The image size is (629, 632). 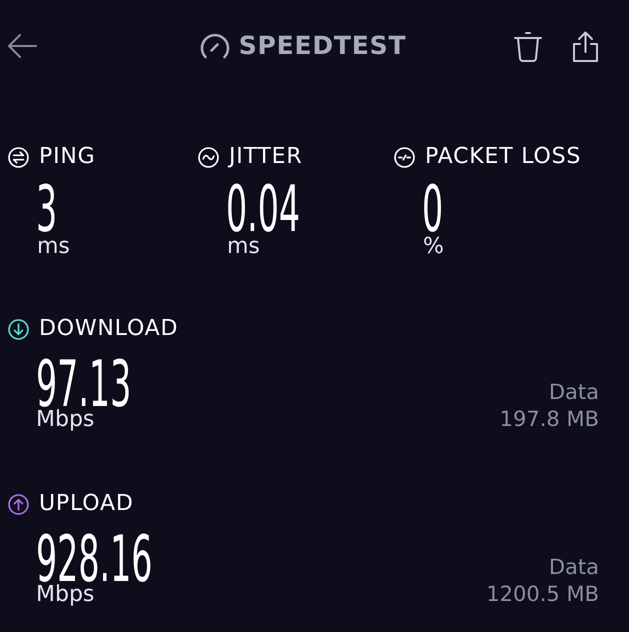 I want to click on speed-value: 928.16, so click(x=94, y=560).